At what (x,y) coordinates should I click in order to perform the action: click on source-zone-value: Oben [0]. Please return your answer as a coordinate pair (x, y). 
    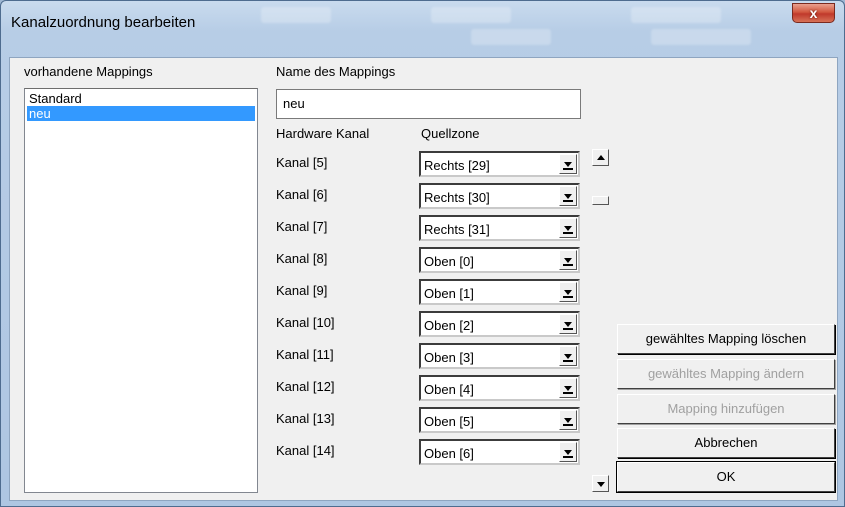
    Looking at the image, I should click on (449, 261).